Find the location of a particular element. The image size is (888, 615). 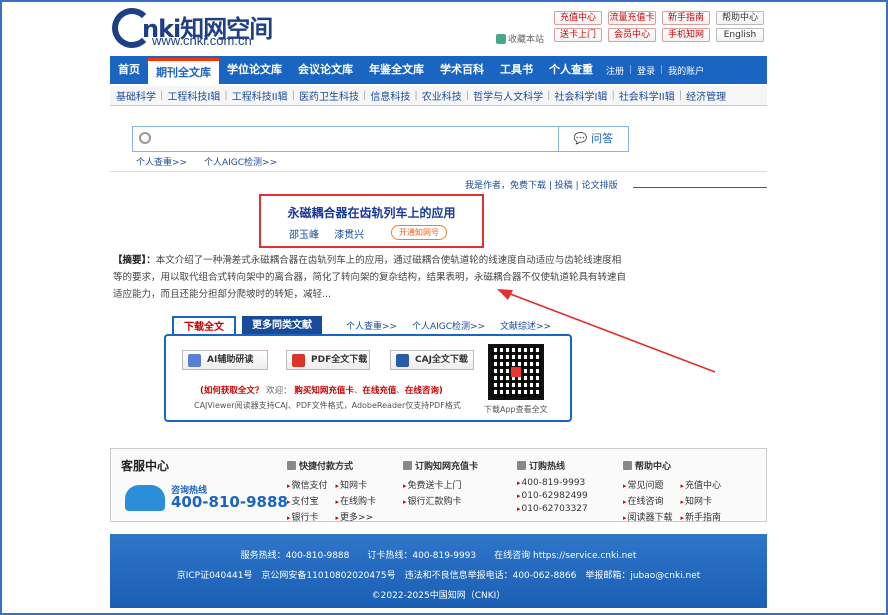

pay-link: 银行卡 is located at coordinates (307, 516).